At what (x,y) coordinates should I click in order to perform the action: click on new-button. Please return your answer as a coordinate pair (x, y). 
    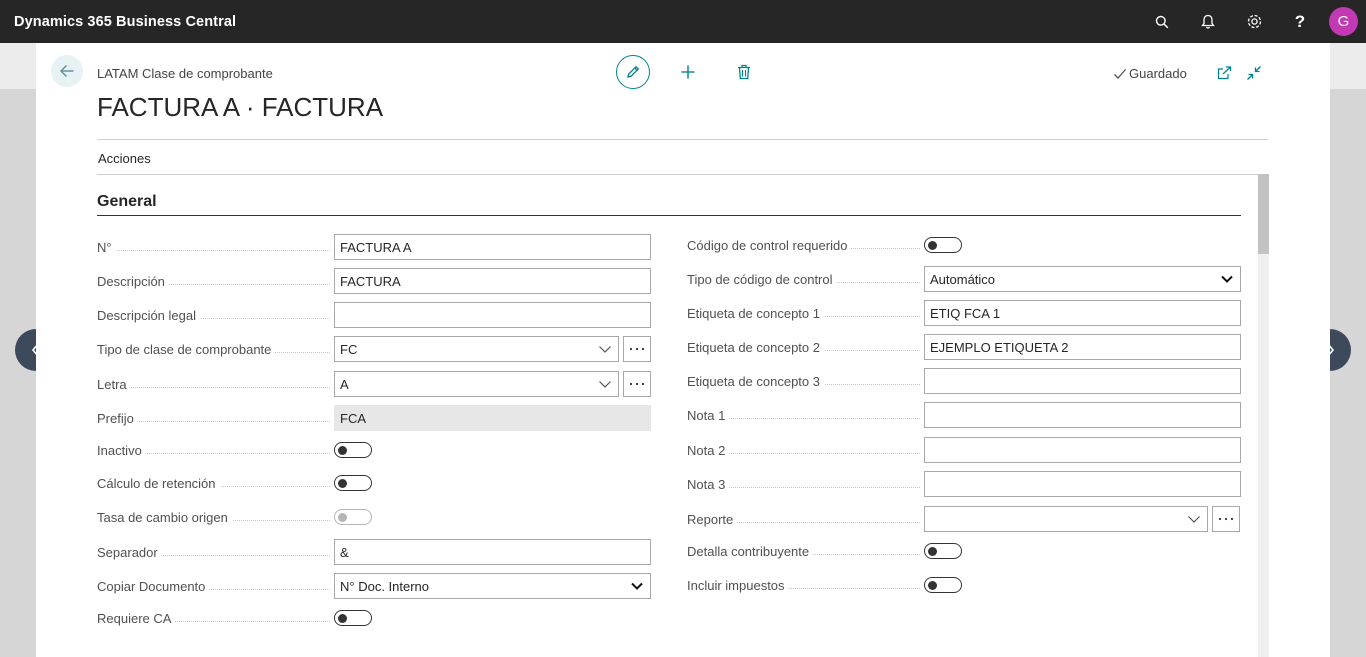
    Looking at the image, I should click on (688, 72).